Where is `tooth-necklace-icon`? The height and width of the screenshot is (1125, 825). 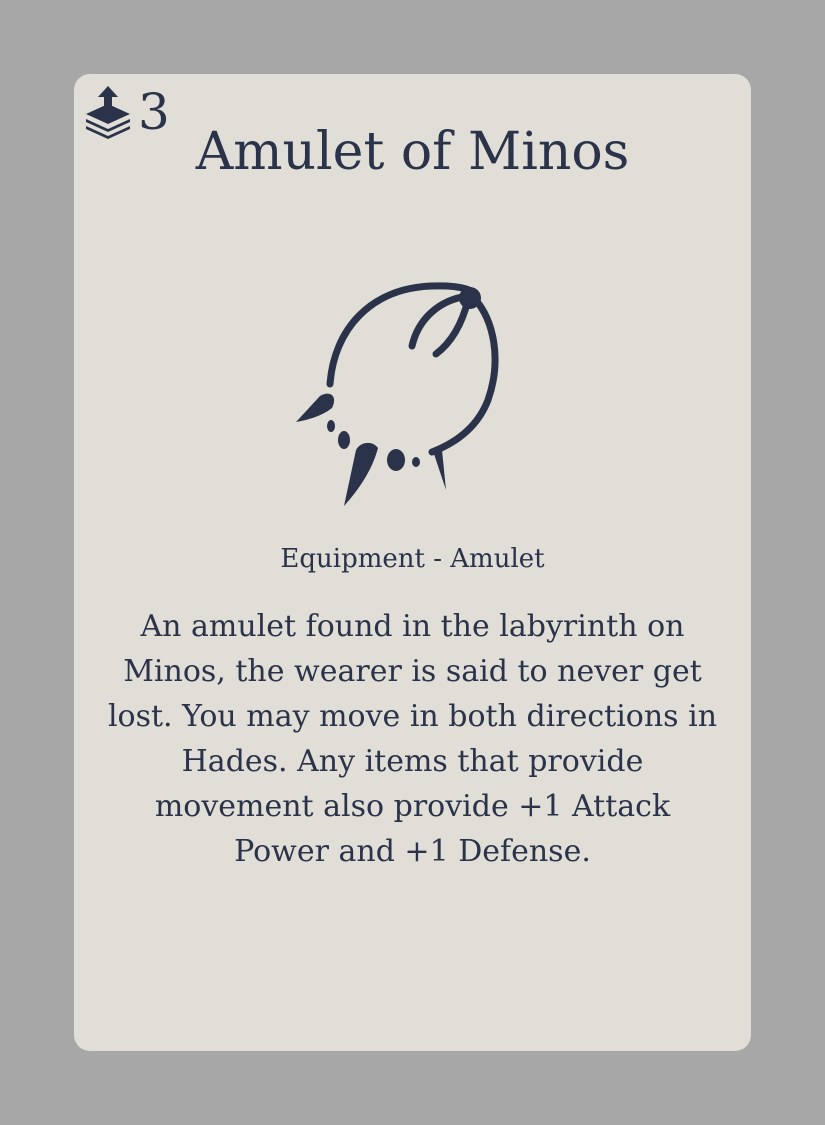
tooth-necklace-icon is located at coordinates (397, 394).